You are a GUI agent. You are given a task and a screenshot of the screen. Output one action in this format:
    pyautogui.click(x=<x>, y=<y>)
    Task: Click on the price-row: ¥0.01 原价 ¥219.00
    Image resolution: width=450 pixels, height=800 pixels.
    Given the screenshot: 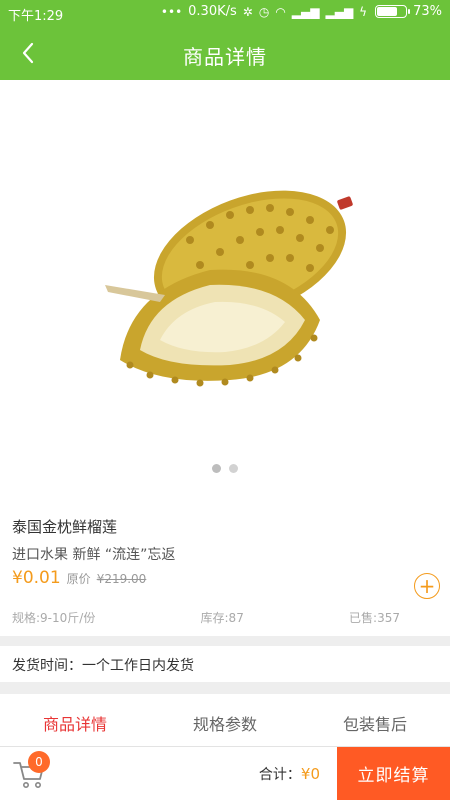 What is the action you would take?
    pyautogui.click(x=79, y=578)
    